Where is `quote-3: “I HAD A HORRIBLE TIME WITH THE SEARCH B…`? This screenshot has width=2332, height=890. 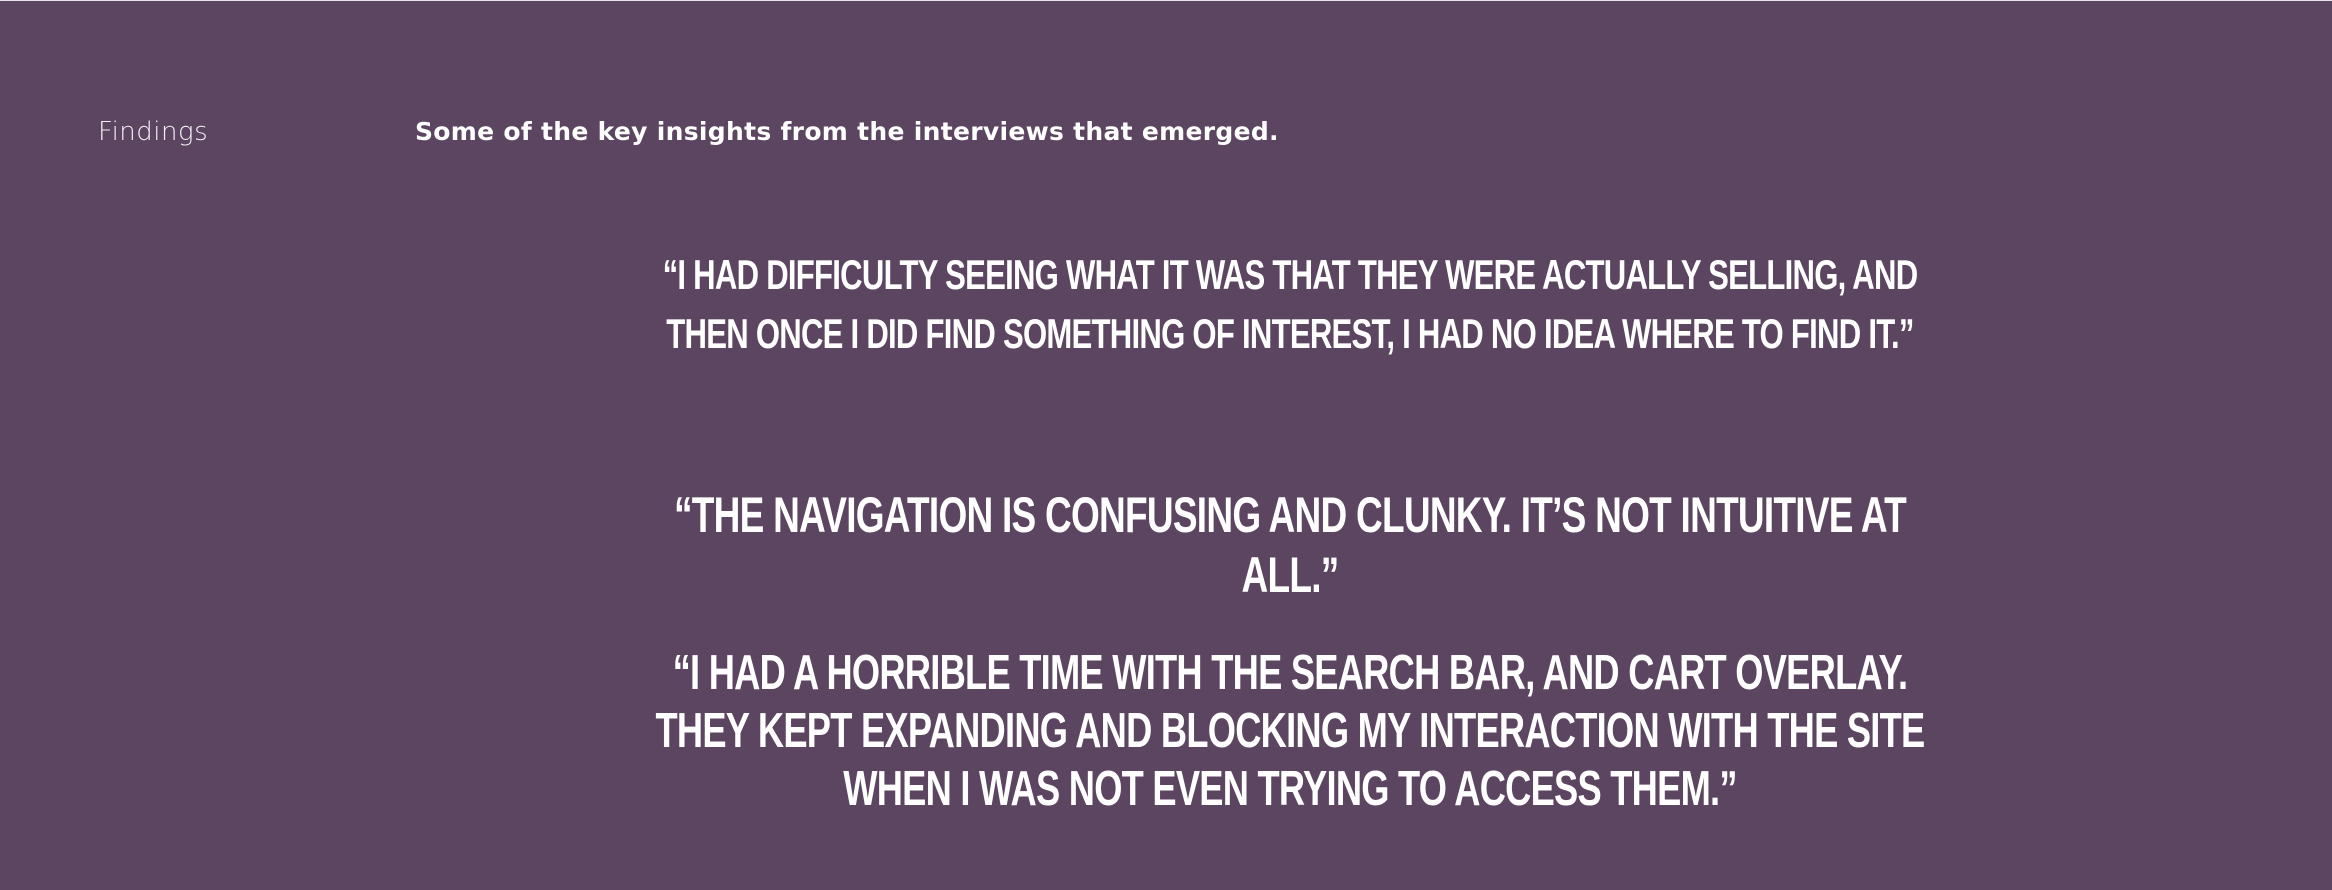 quote-3: “I HAD A HORRIBLE TIME WITH THE SEARCH B… is located at coordinates (1290, 731).